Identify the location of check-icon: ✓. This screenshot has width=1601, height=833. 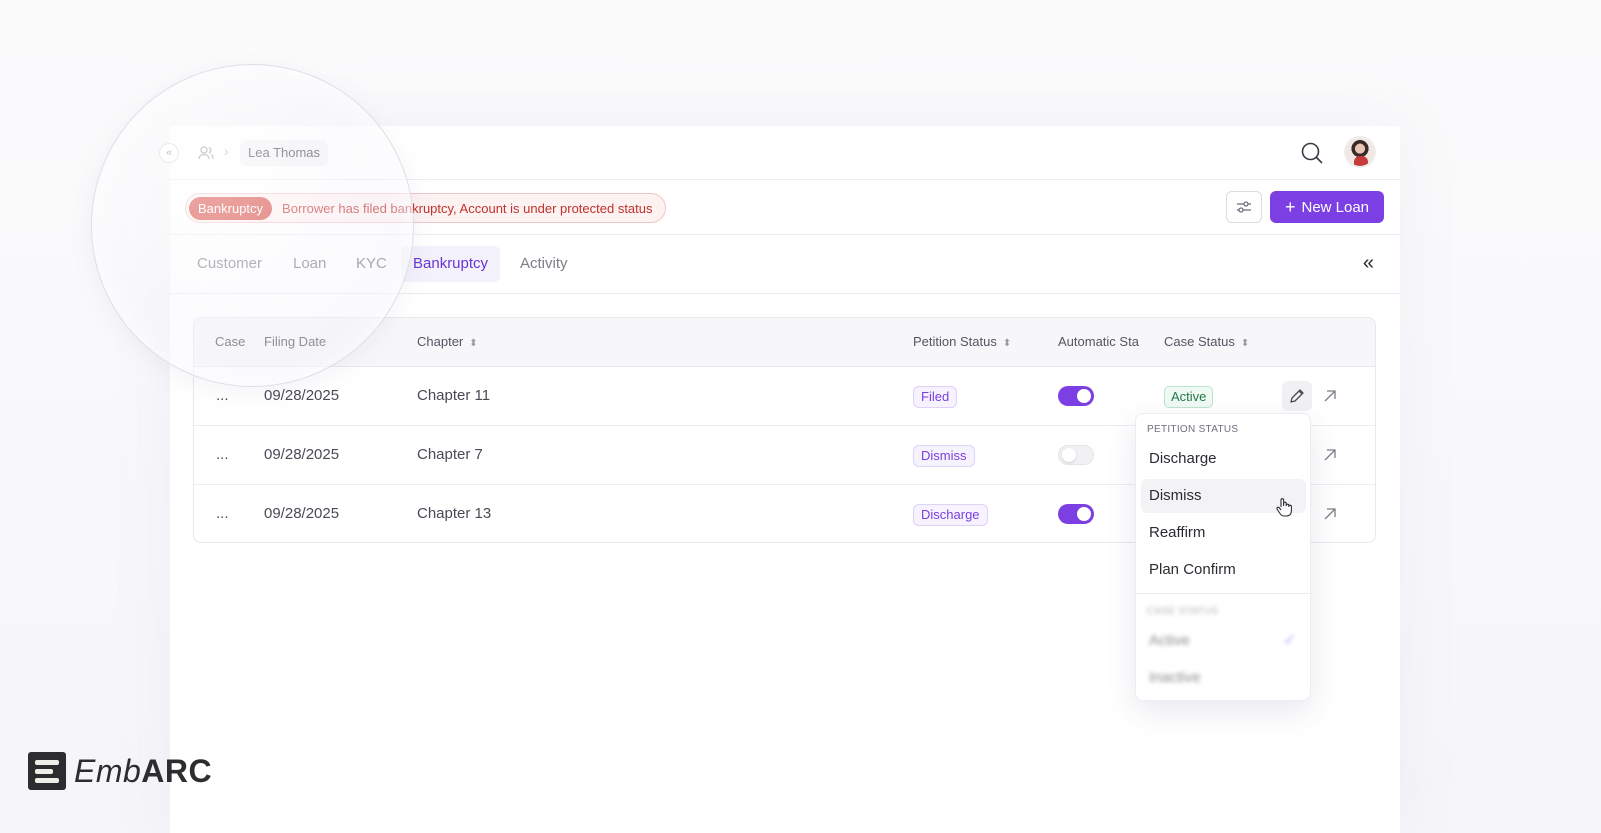
(1289, 640).